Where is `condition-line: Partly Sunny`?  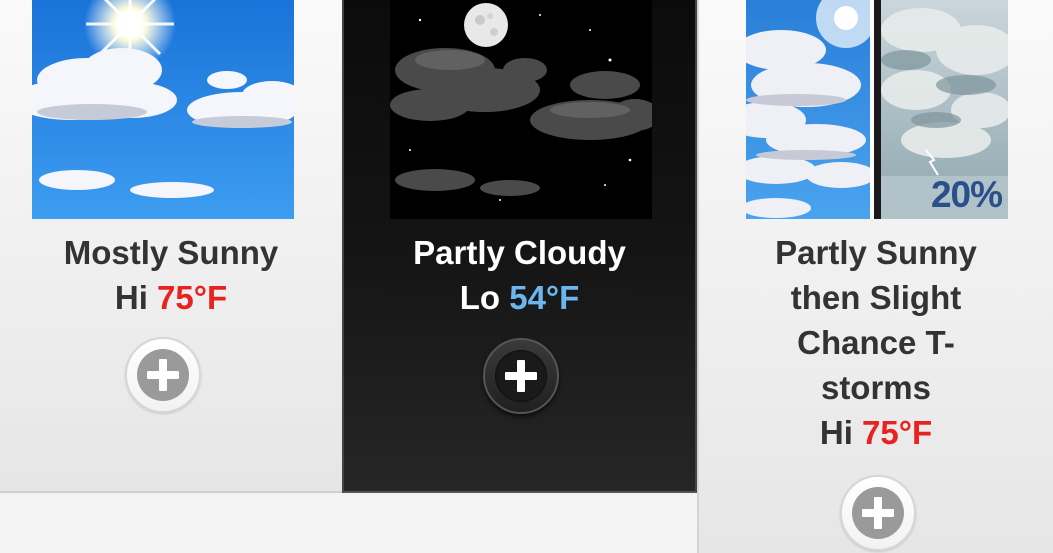
condition-line: Partly Sunny is located at coordinates (876, 252).